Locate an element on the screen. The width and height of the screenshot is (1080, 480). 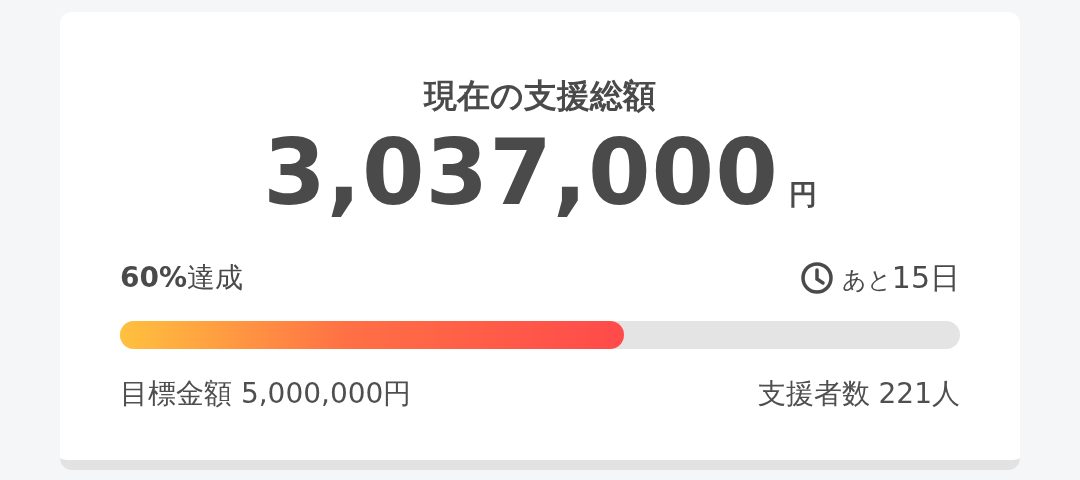
achievement-rate: 60%達成 is located at coordinates (182, 278).